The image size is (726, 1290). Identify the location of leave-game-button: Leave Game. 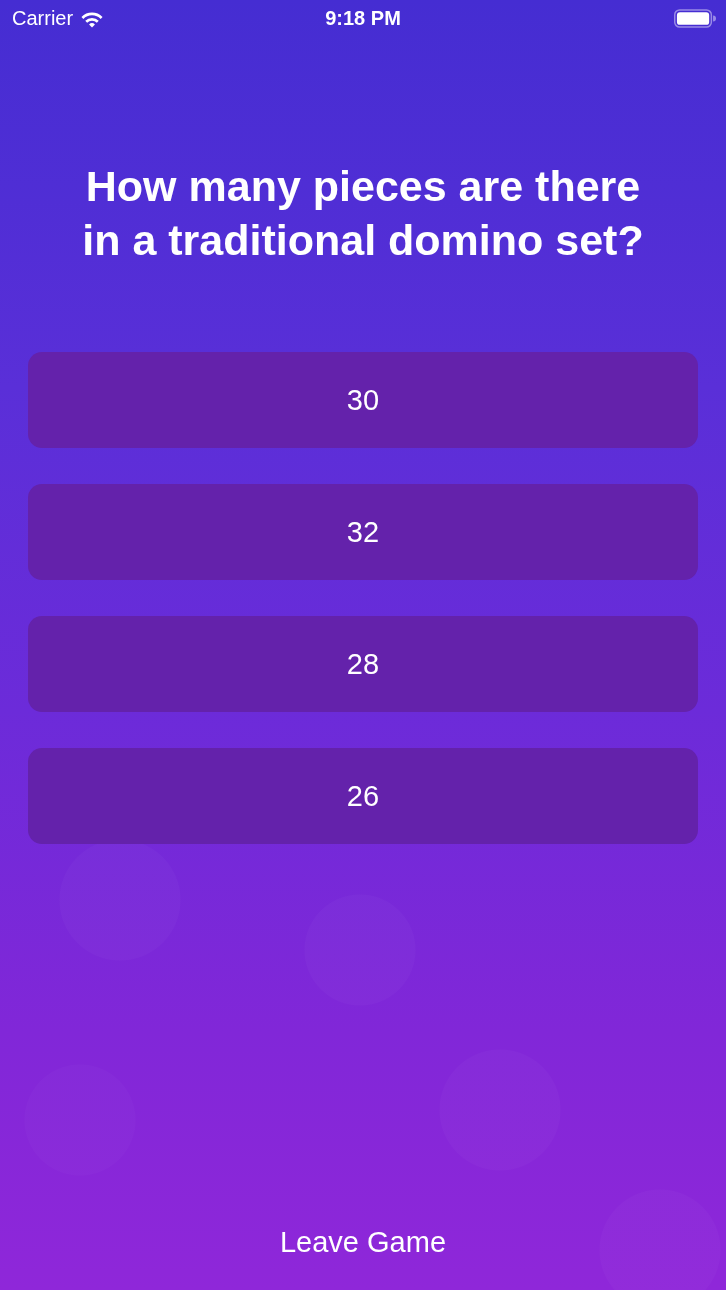
(362, 1242).